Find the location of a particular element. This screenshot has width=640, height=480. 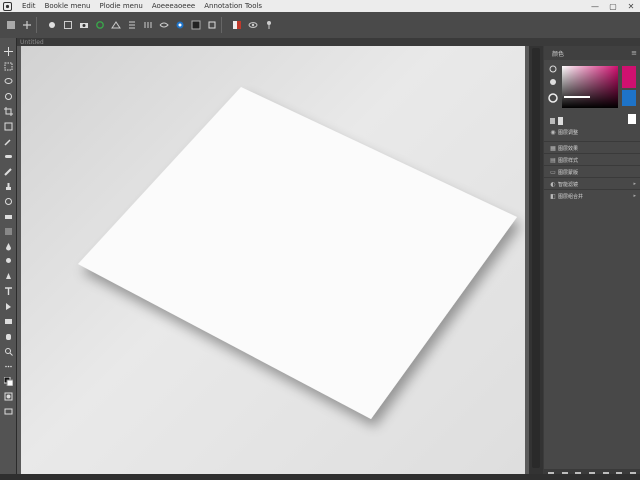

list-item: ◧ 图层组合并 ▸ is located at coordinates (592, 195).